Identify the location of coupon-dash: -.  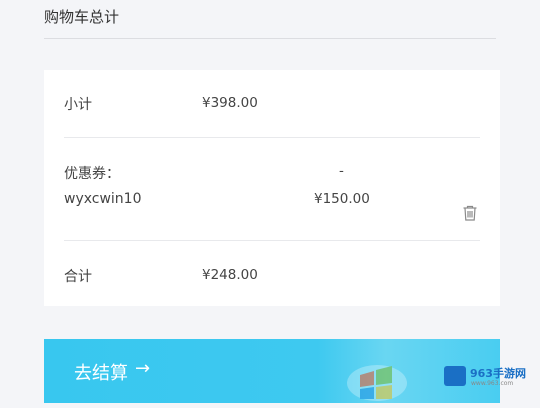
(341, 171).